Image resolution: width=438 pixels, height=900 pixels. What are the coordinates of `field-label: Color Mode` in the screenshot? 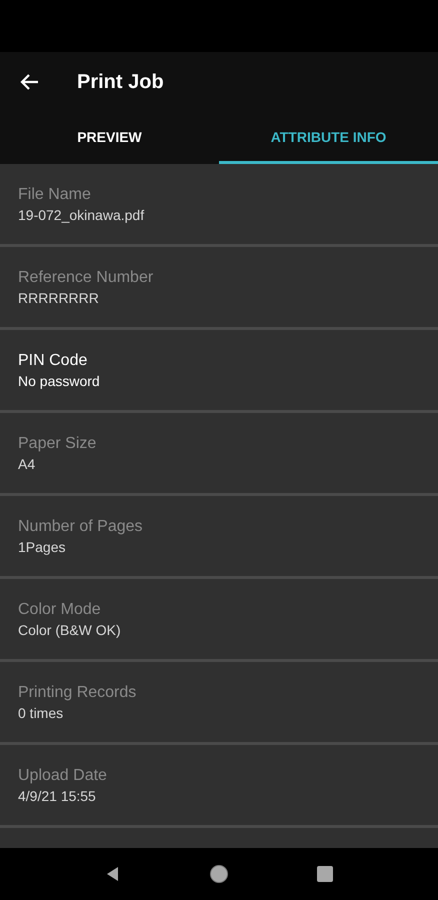 It's located at (60, 609).